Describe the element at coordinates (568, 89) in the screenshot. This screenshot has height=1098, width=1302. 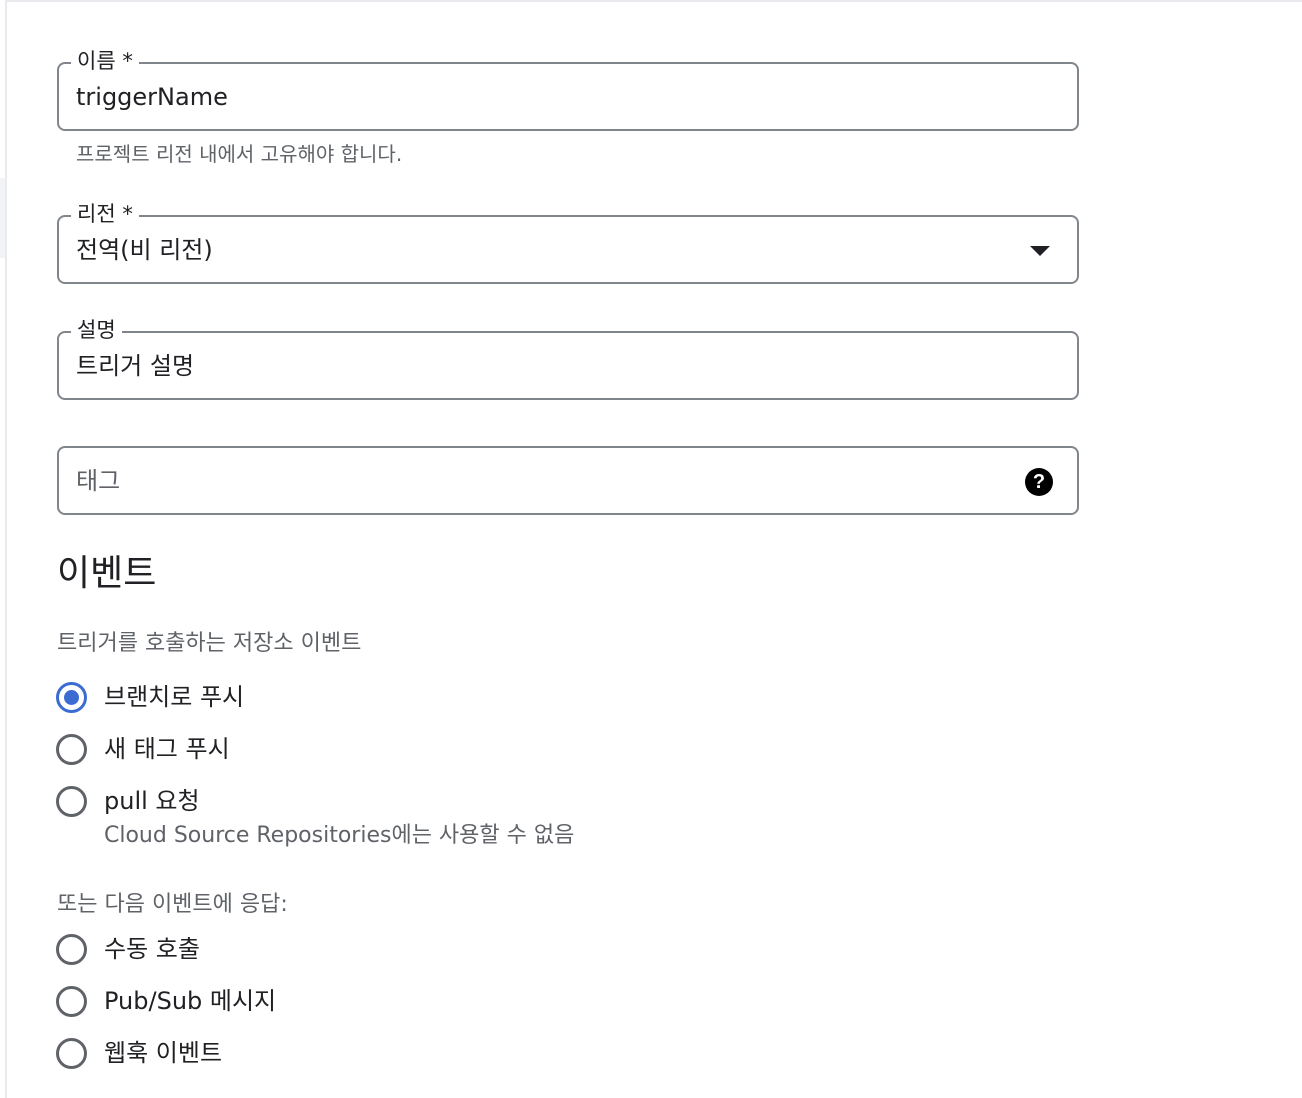
I see `name-field: 이름 * triggerName` at that location.